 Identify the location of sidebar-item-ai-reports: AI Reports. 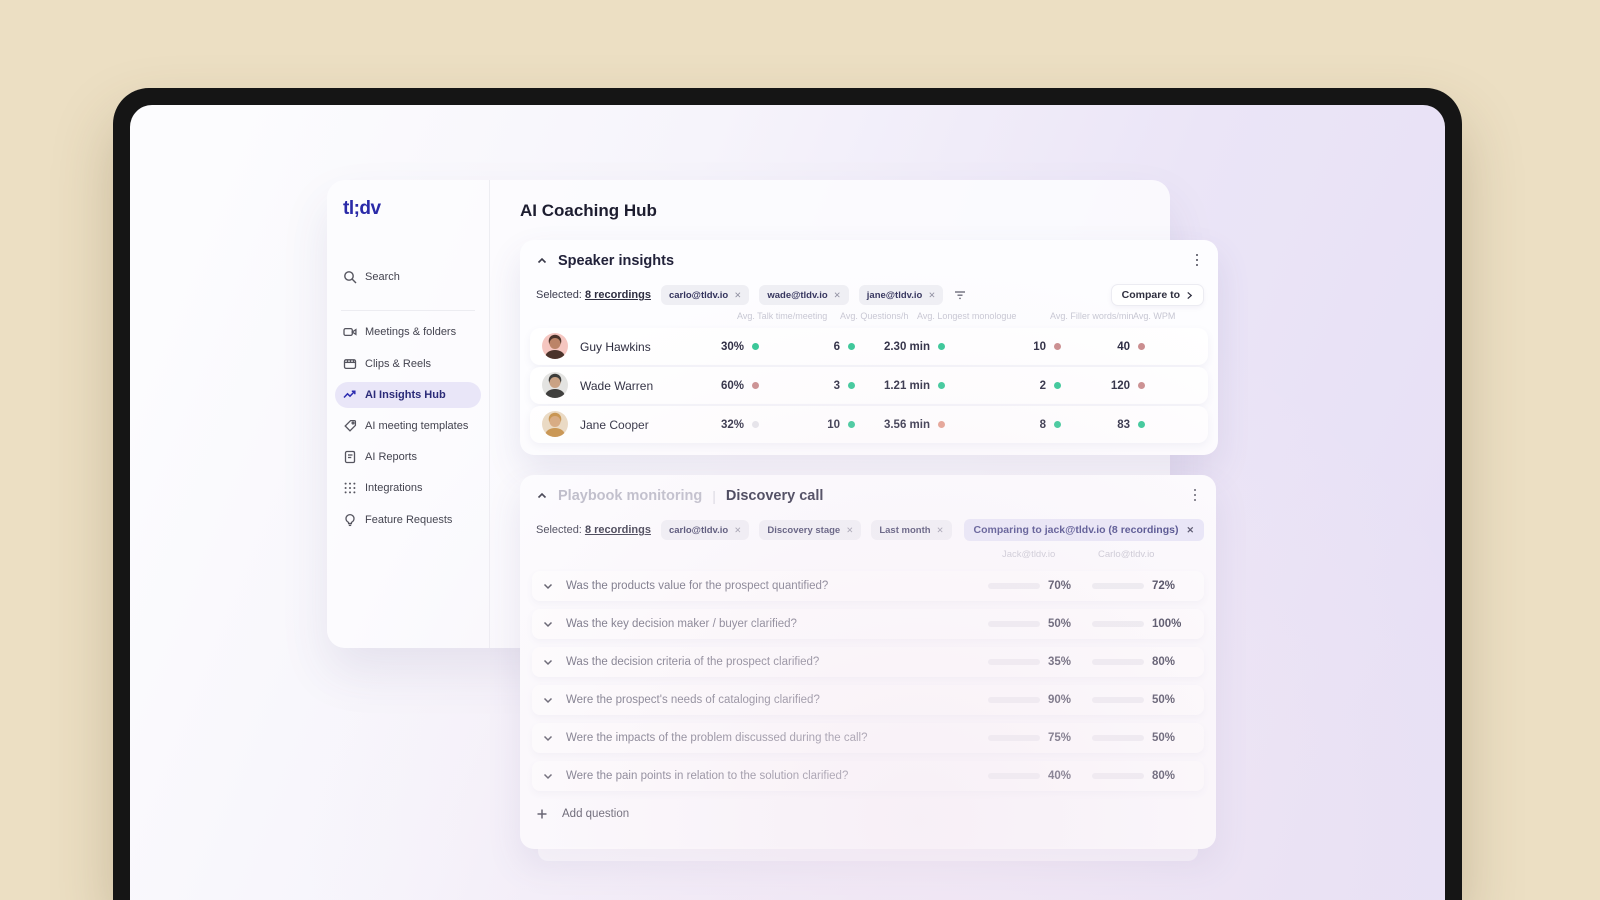
(408, 457).